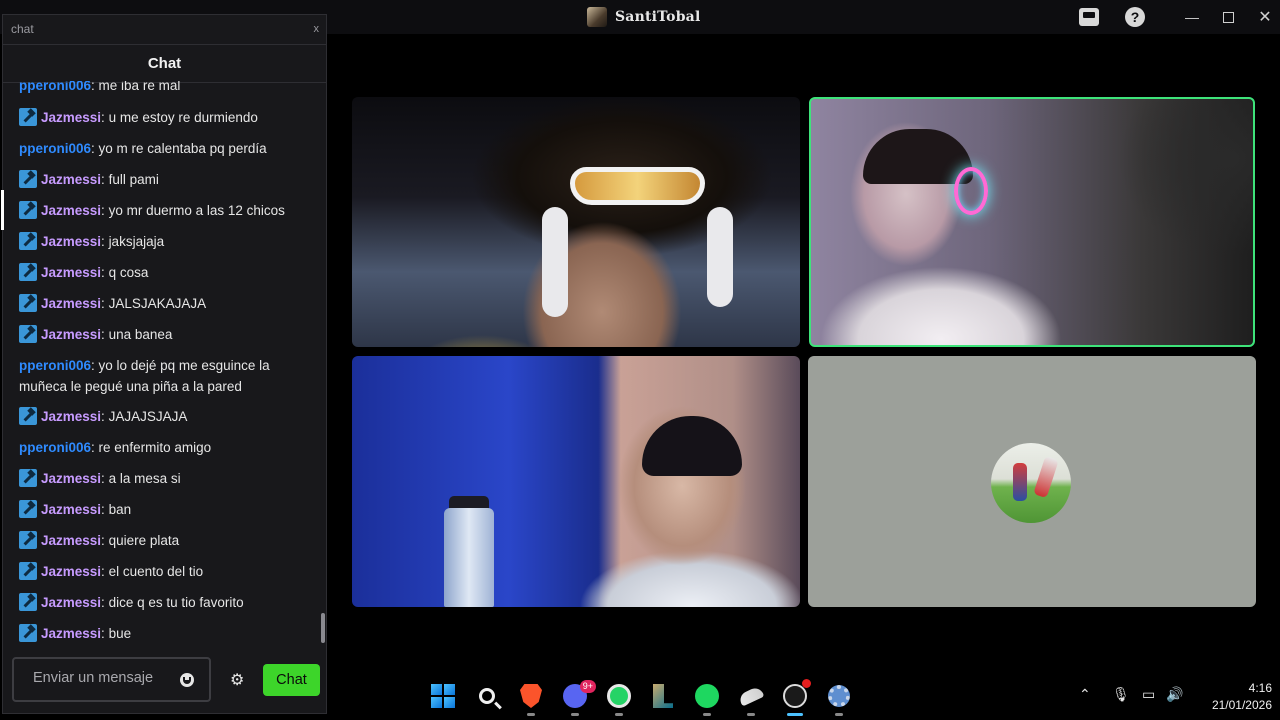 This screenshot has width=1280, height=720. I want to click on chat-message-text: a la mesa si, so click(144, 478).